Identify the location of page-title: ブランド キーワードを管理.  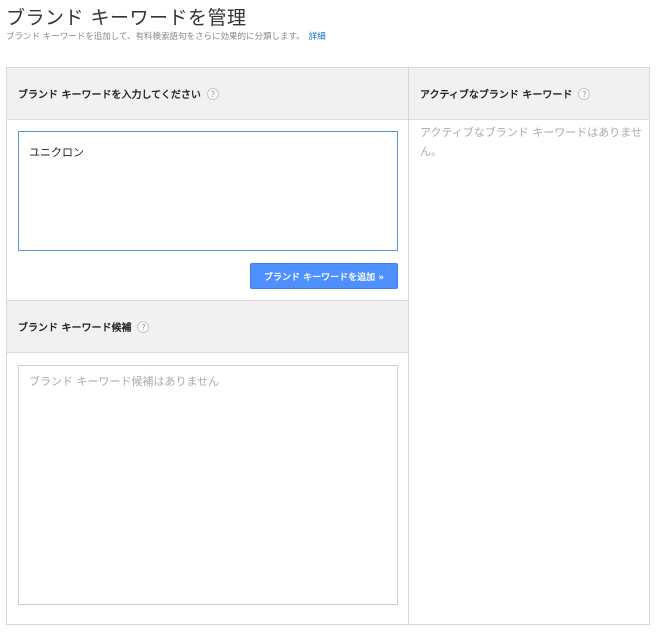
(126, 18).